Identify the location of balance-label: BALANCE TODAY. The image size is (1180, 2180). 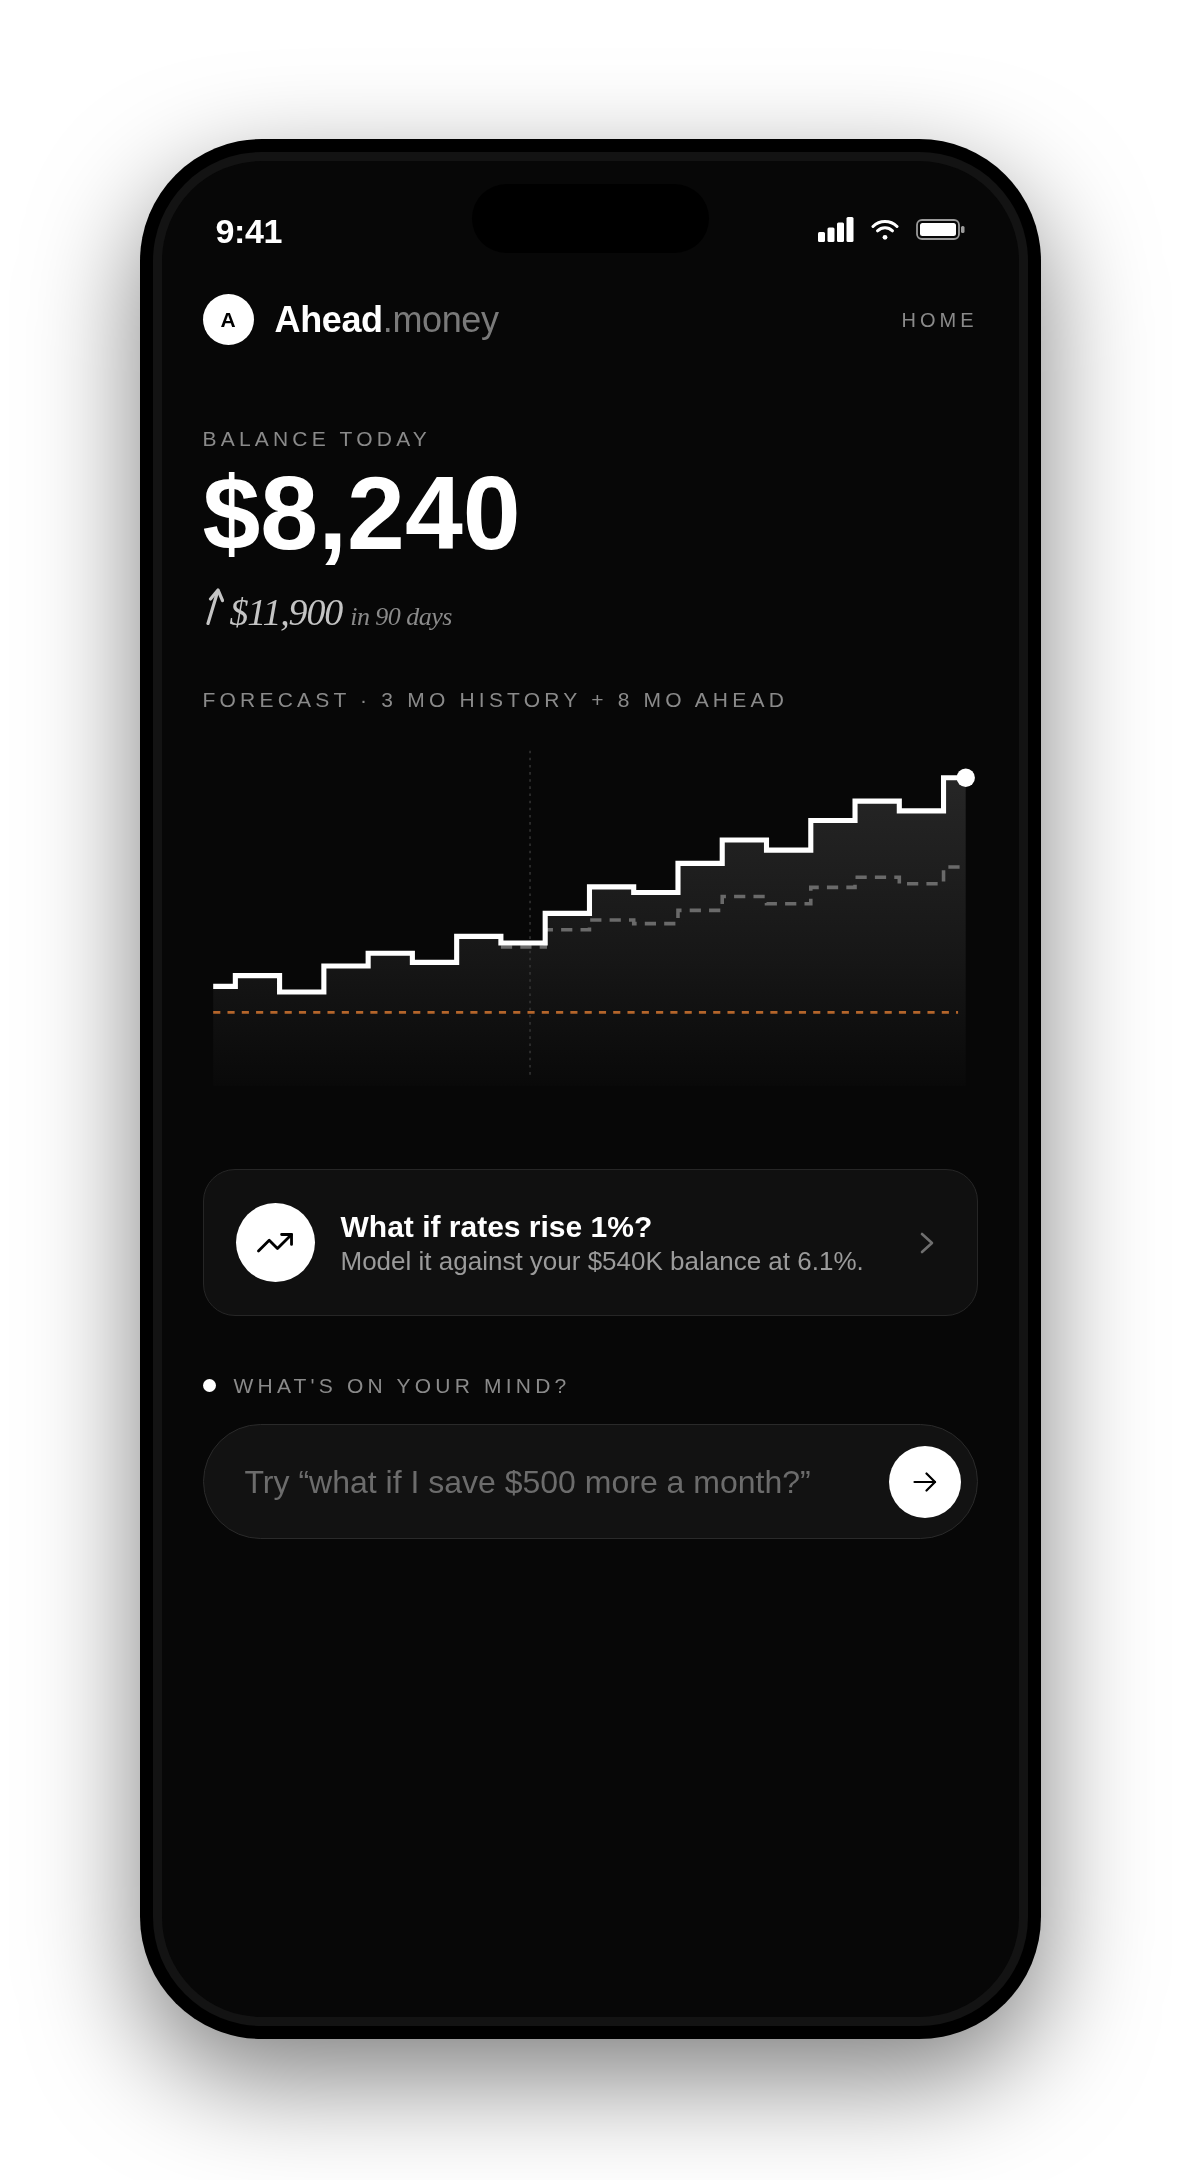
(316, 438).